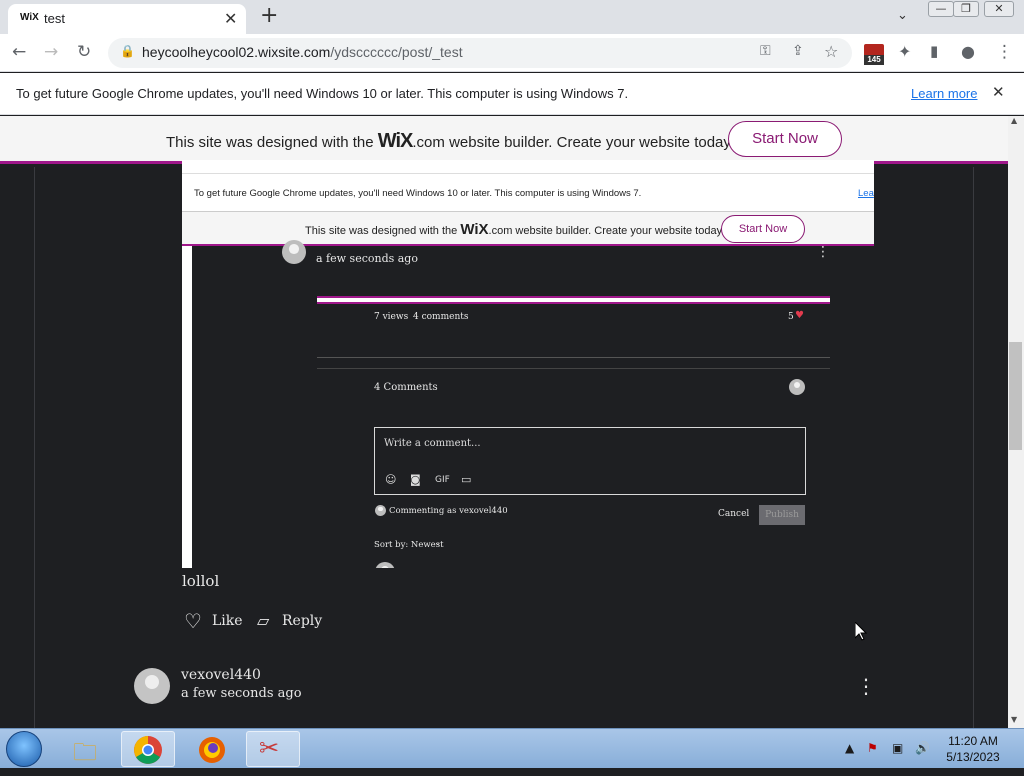 This screenshot has height=776, width=1024. Describe the element at coordinates (415, 479) in the screenshot. I see `camera-icon: ◙` at that location.